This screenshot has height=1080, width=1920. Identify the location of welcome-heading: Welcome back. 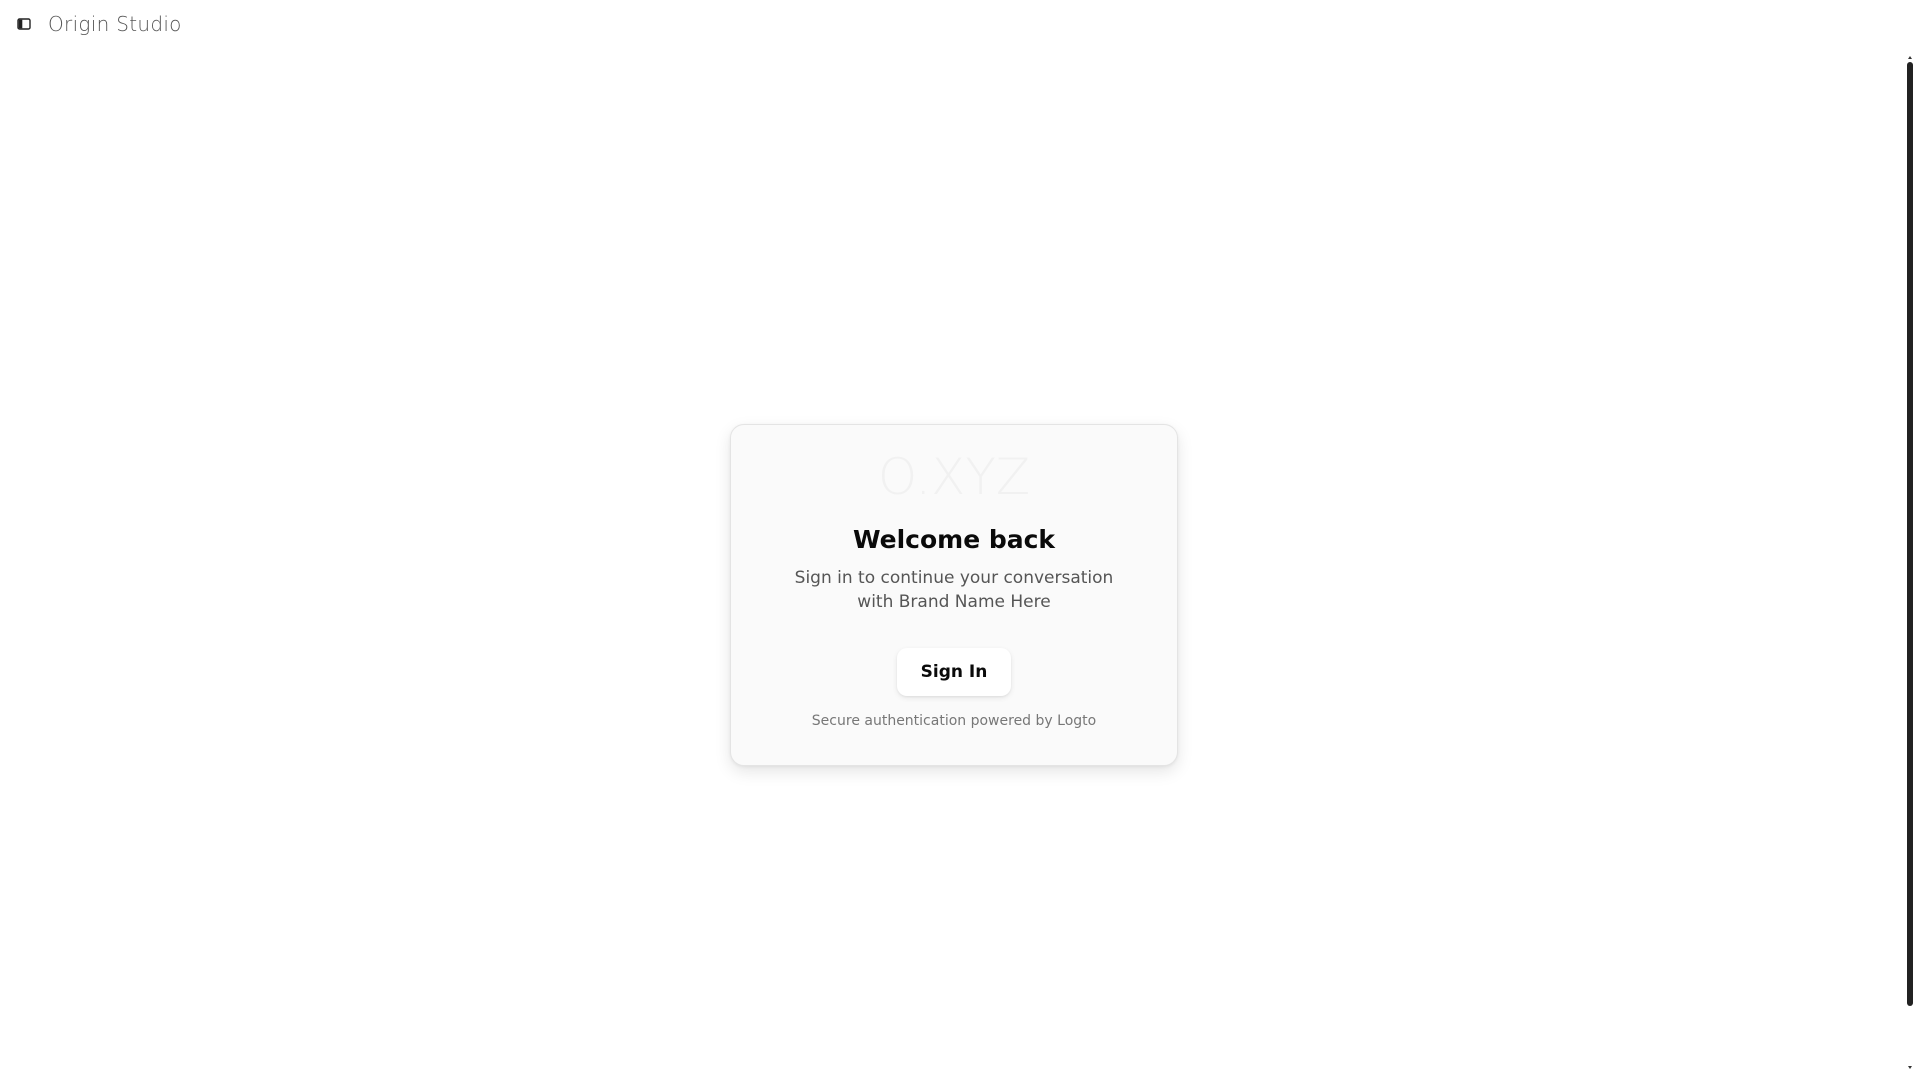
(954, 539).